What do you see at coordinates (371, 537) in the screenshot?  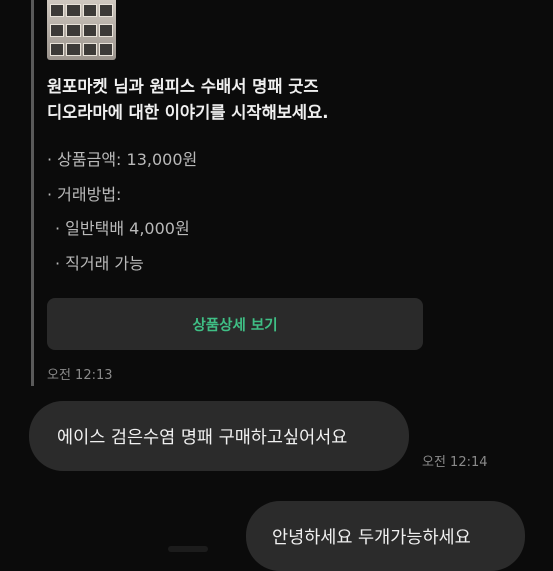 I see `message-text: 안녕하세요 두개가능하세요` at bounding box center [371, 537].